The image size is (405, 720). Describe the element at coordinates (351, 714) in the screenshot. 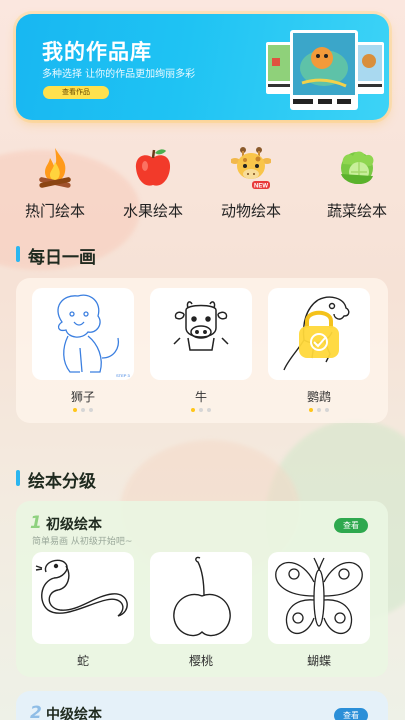

I see `view-intermediate-button: 查看` at that location.